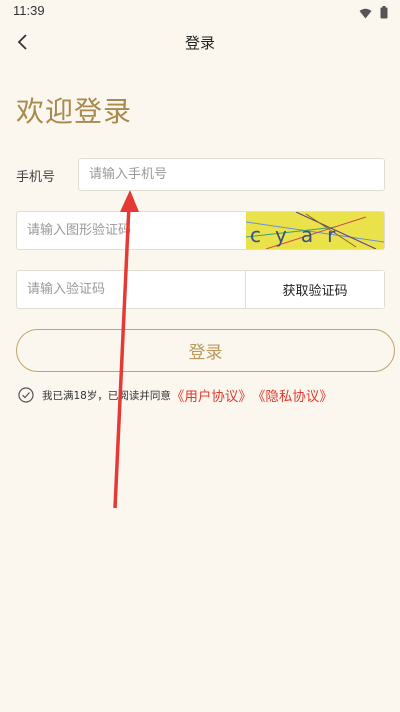  I want to click on wifi-icon, so click(365, 13).